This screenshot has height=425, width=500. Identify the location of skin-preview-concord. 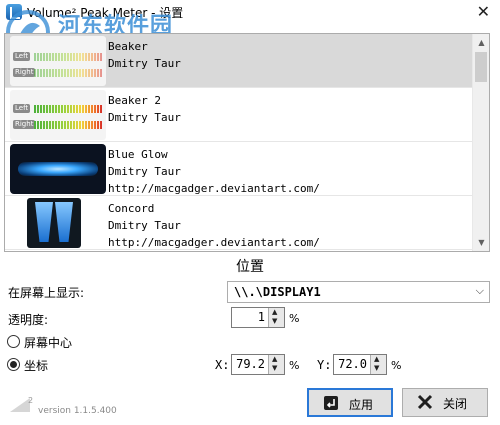
(54, 223).